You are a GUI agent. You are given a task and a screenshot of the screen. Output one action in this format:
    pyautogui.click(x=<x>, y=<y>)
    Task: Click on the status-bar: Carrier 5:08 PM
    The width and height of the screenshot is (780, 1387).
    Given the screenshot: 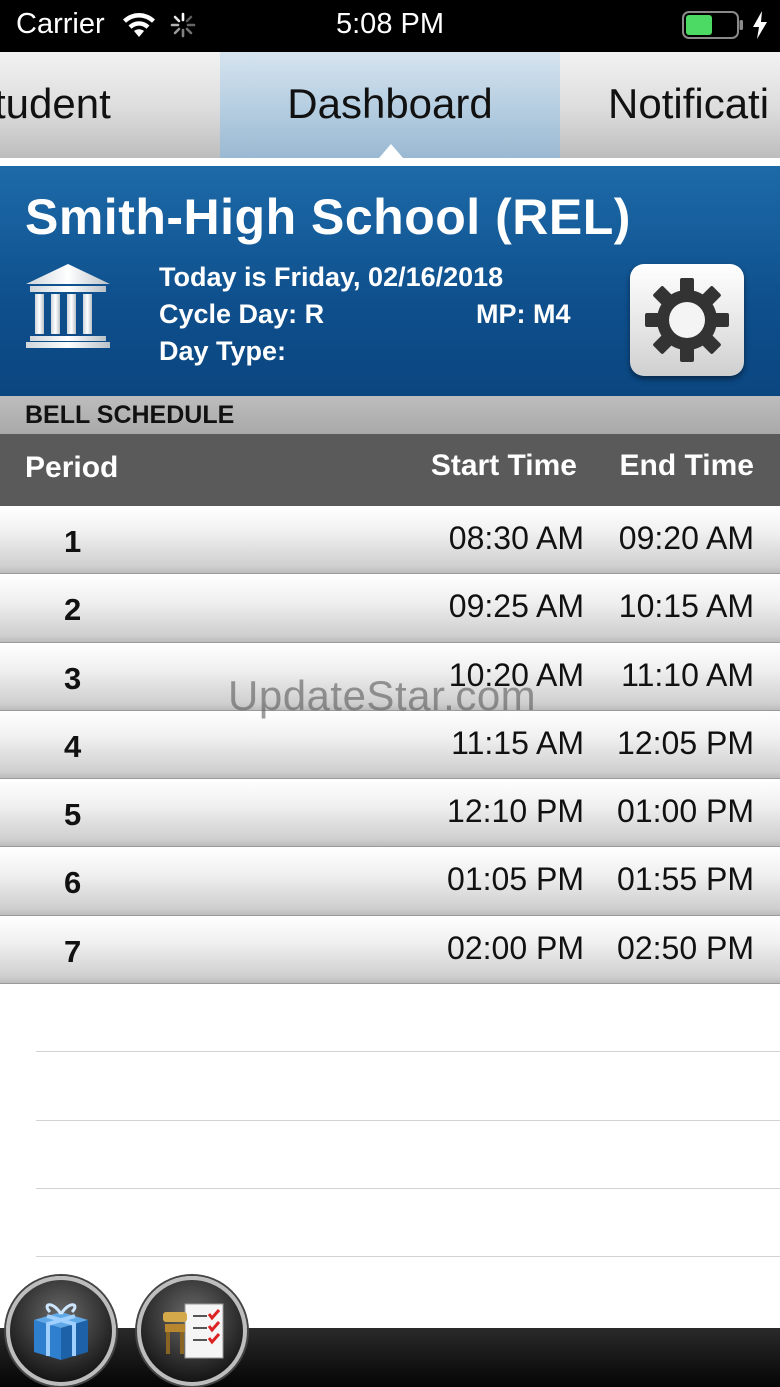 What is the action you would take?
    pyautogui.click(x=390, y=26)
    